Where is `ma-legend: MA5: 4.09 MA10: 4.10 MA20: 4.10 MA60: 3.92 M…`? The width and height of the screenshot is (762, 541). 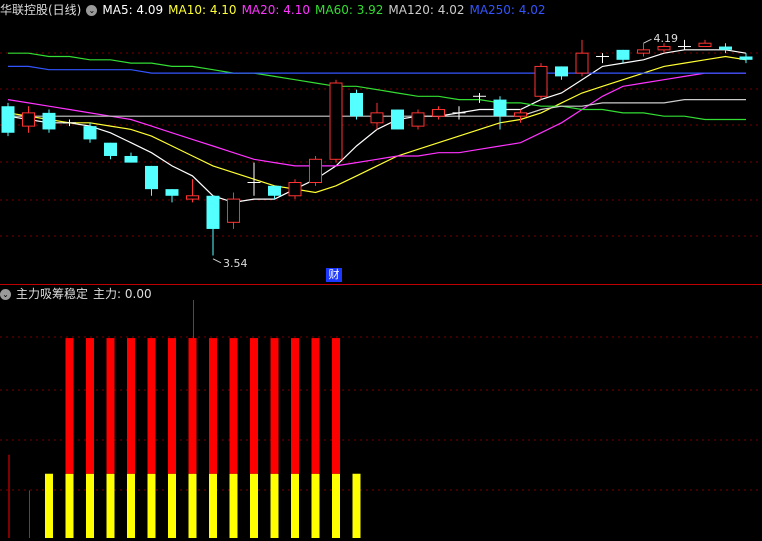
ma-legend: MA5: 4.09 MA10: 4.10 MA20: 4.10 MA60: 3.92 M… is located at coordinates (326, 10).